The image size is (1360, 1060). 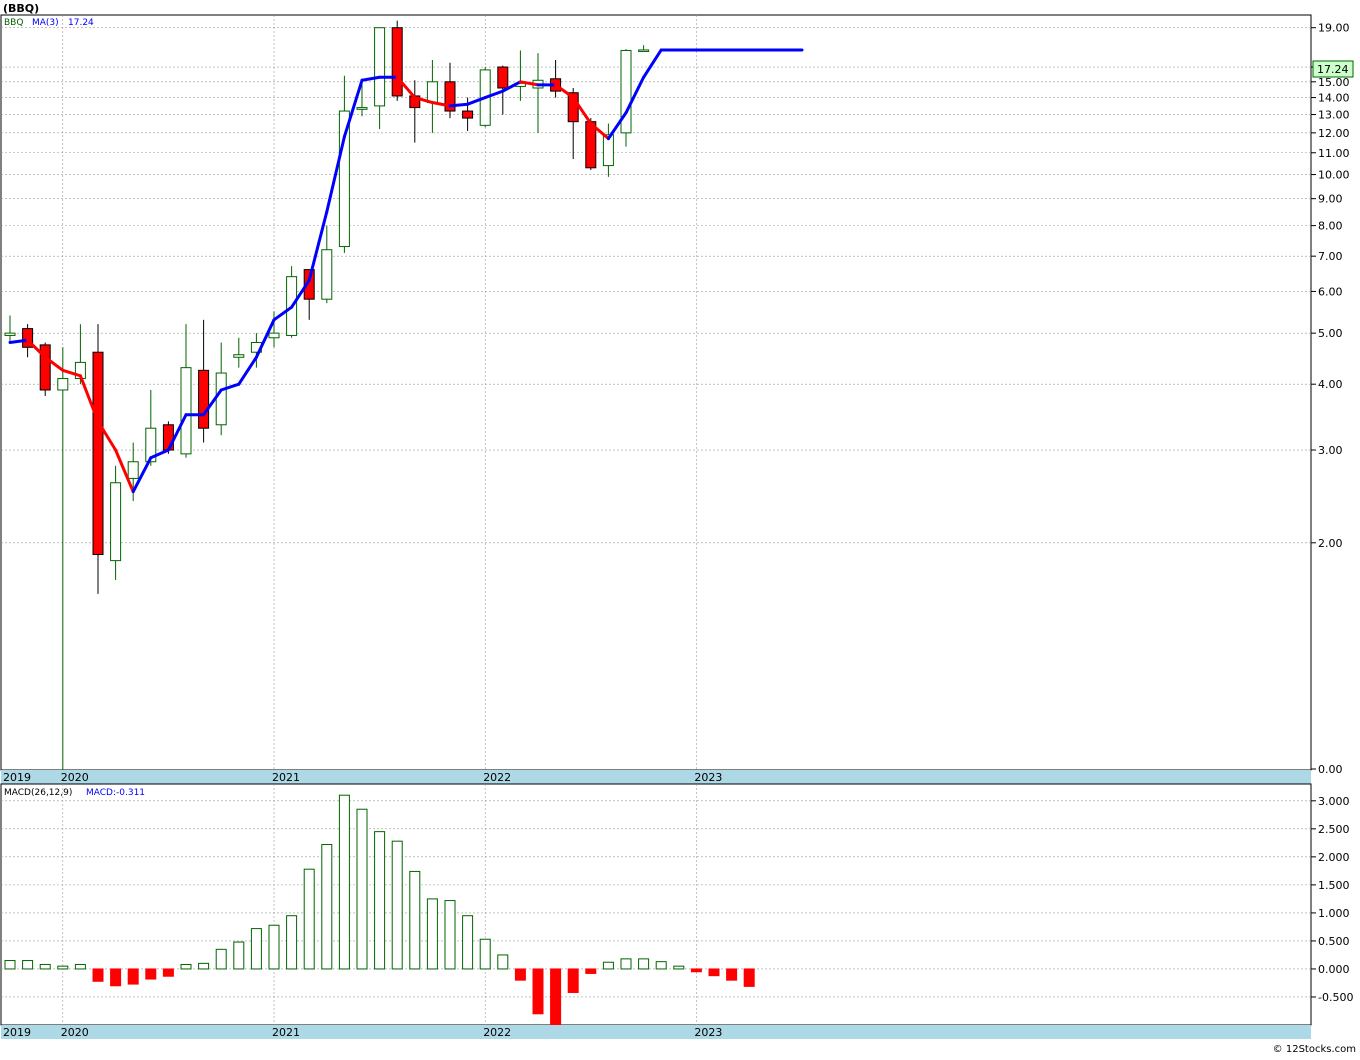 What do you see at coordinates (1334, 133) in the screenshot?
I see `price-y-tick-label: 12.00` at bounding box center [1334, 133].